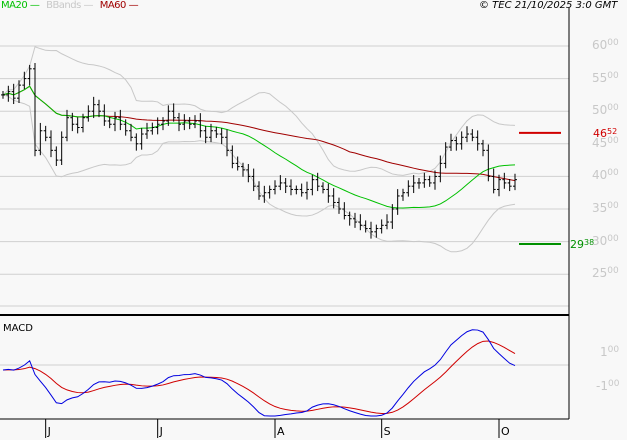 Image resolution: width=627 pixels, height=440 pixels. What do you see at coordinates (605, 273) in the screenshot?
I see `y-tick-label: 2500` at bounding box center [605, 273].